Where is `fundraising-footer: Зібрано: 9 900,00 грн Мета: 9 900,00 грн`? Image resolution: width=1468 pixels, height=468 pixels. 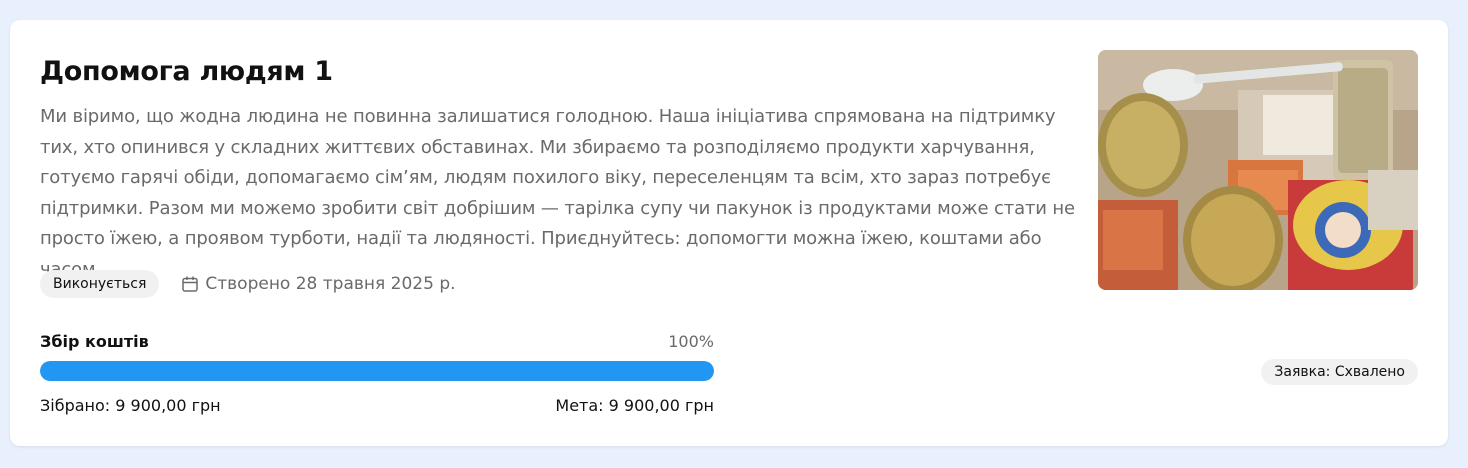 fundraising-footer: Зібрано: 9 900,00 грн Мета: 9 900,00 грн is located at coordinates (377, 405).